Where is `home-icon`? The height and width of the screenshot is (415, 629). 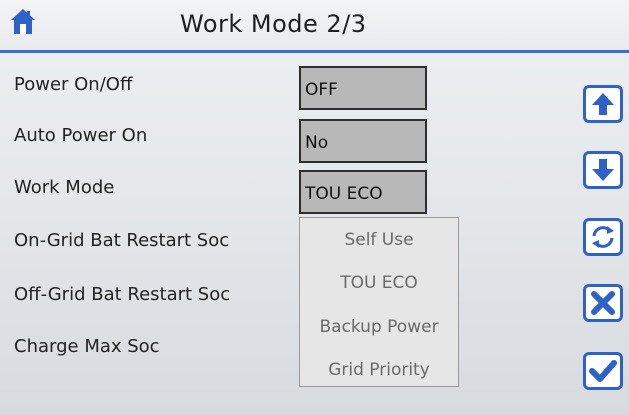
home-icon is located at coordinates (23, 21).